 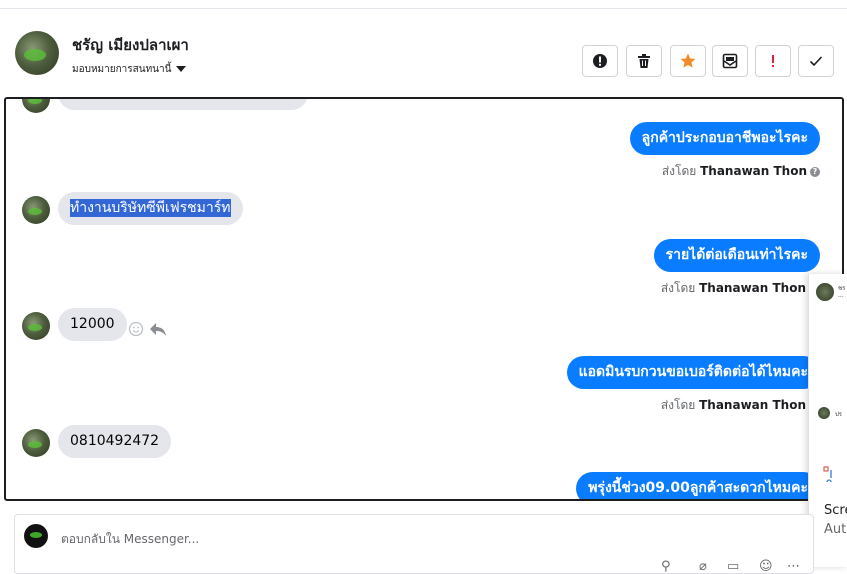 I want to click on move-to-done-button, so click(x=730, y=61).